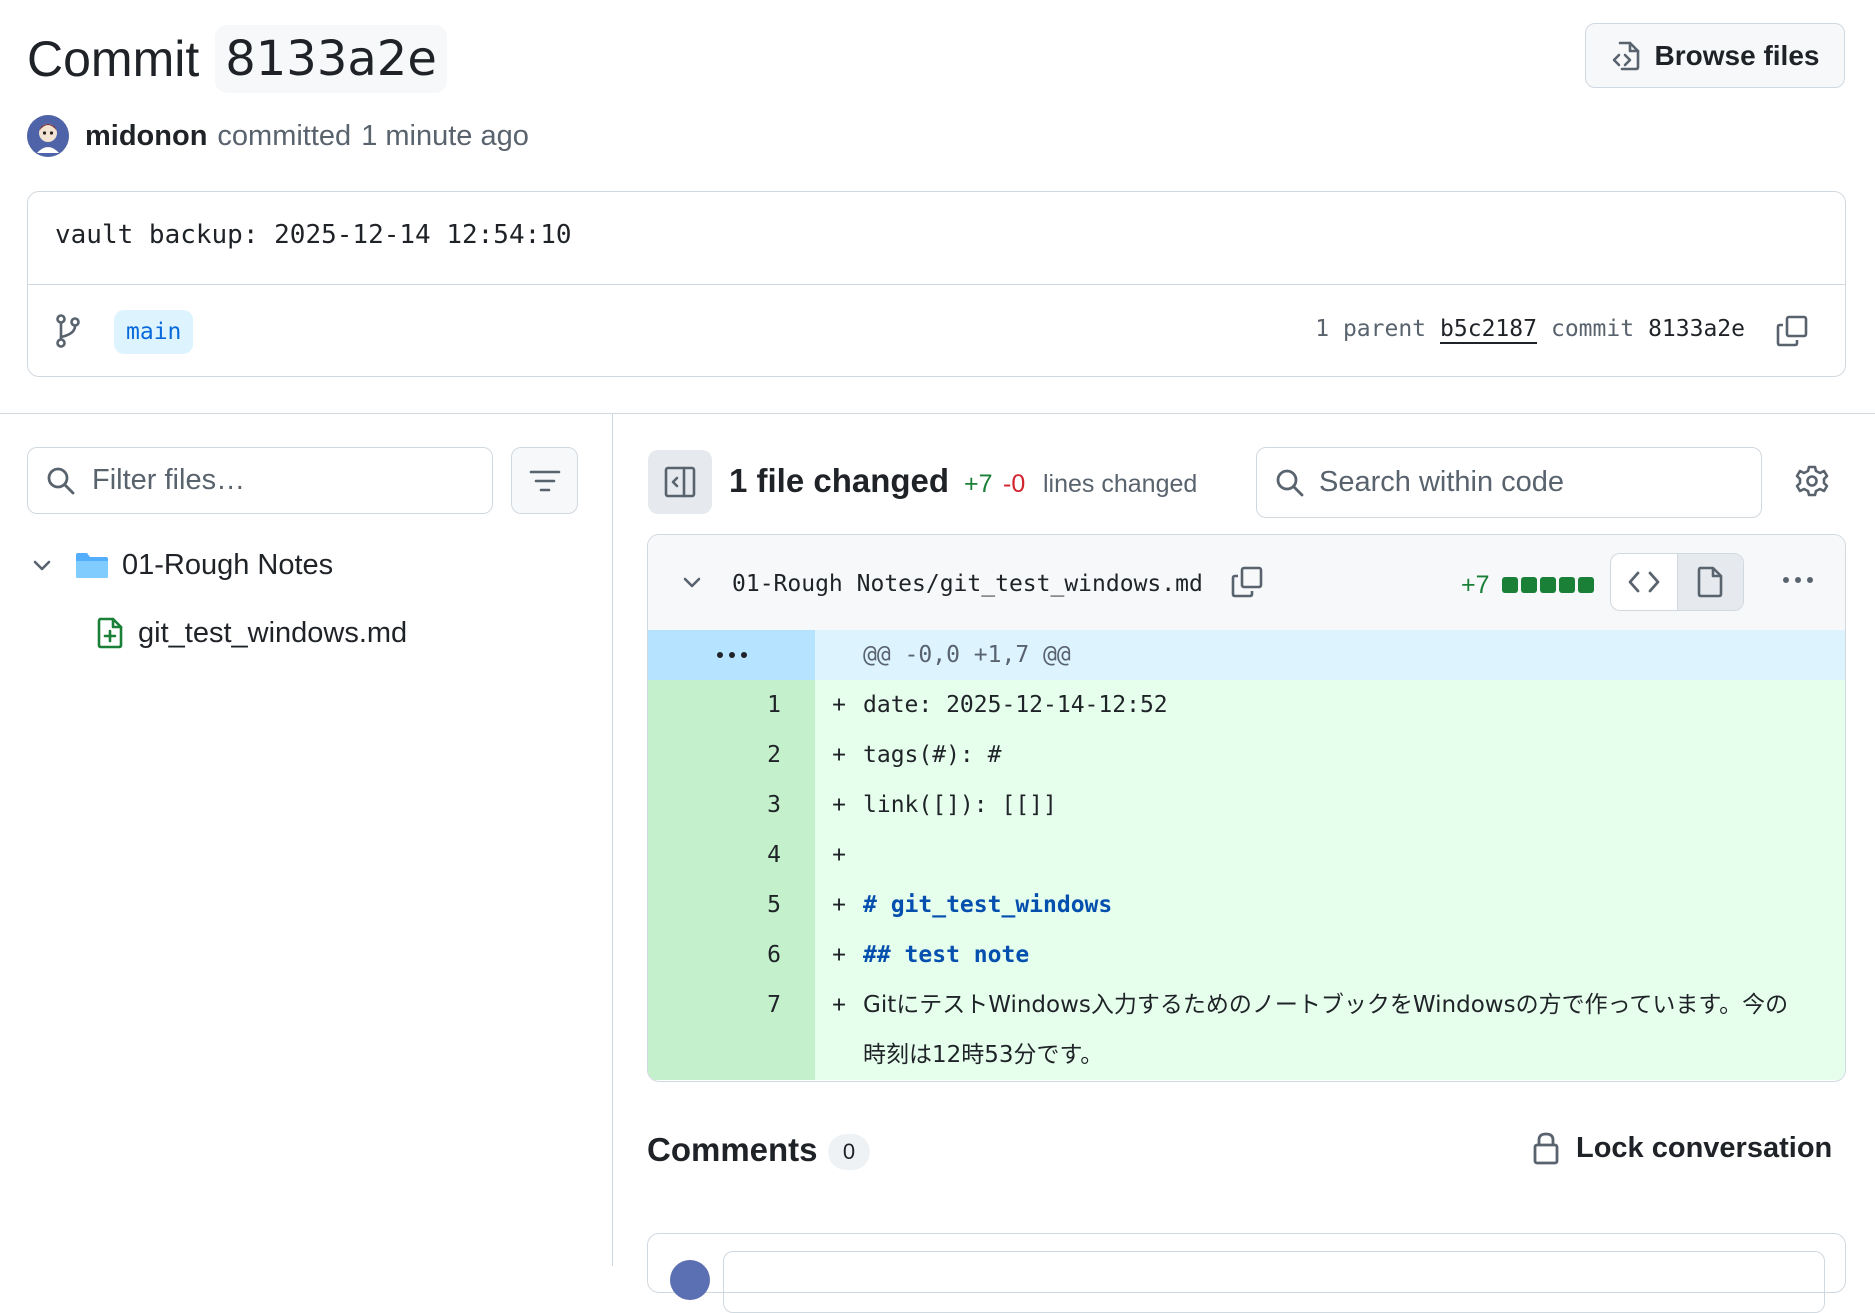 The height and width of the screenshot is (1313, 1875). Describe the element at coordinates (1246, 655) in the screenshot. I see `hunk-header: @@ -0,0 +1,7 @@` at that location.